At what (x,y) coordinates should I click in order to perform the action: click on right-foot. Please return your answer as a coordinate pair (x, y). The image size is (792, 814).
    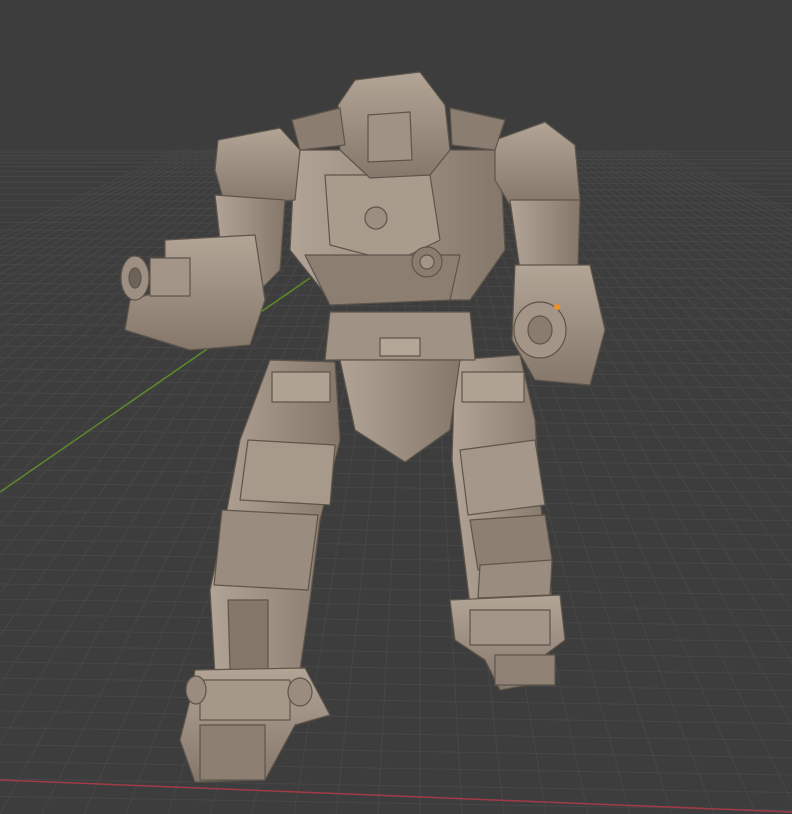
    Looking at the image, I should click on (507, 642).